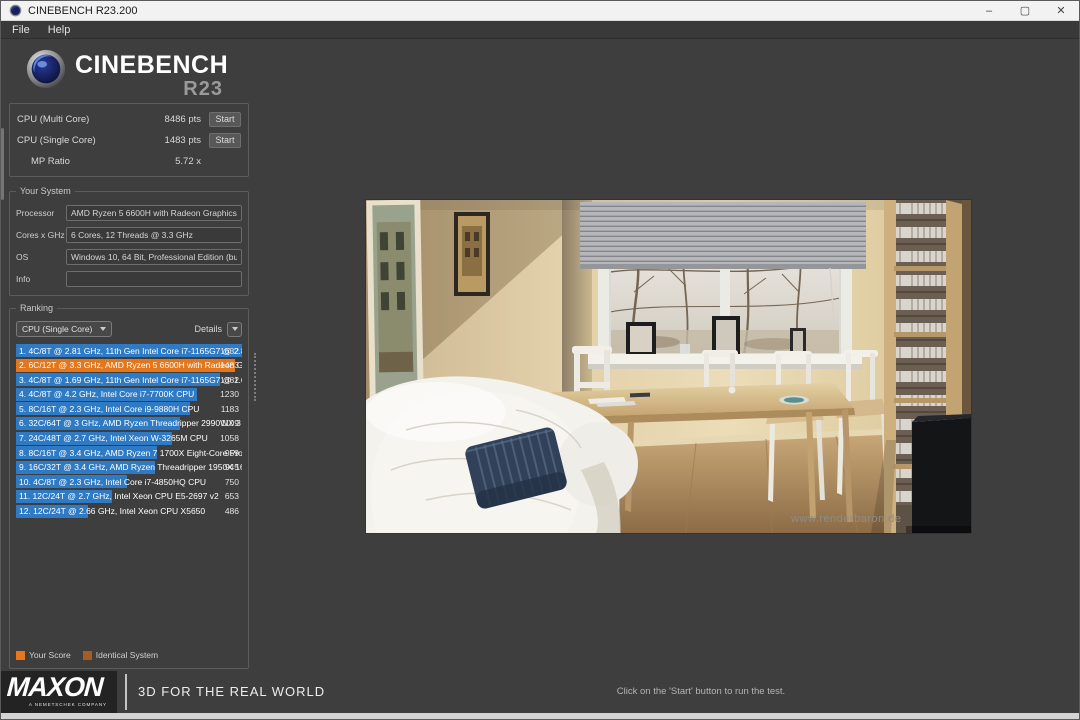 Image resolution: width=1080 pixels, height=720 pixels. I want to click on processor-field, so click(154, 213).